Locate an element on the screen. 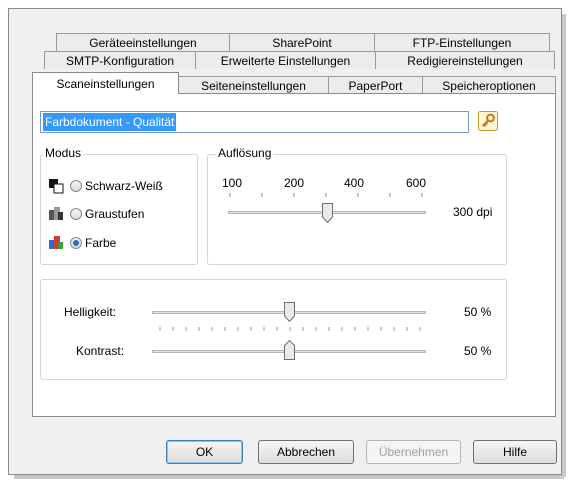  key-icon is located at coordinates (488, 121).